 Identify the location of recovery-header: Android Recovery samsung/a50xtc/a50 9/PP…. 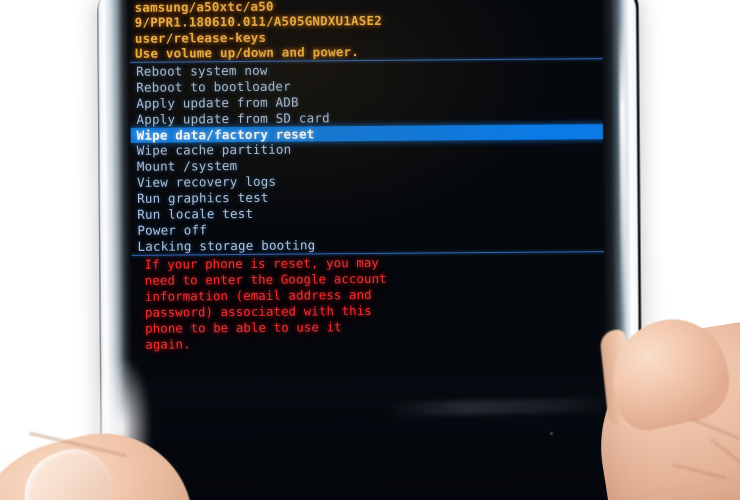
(367, 31).